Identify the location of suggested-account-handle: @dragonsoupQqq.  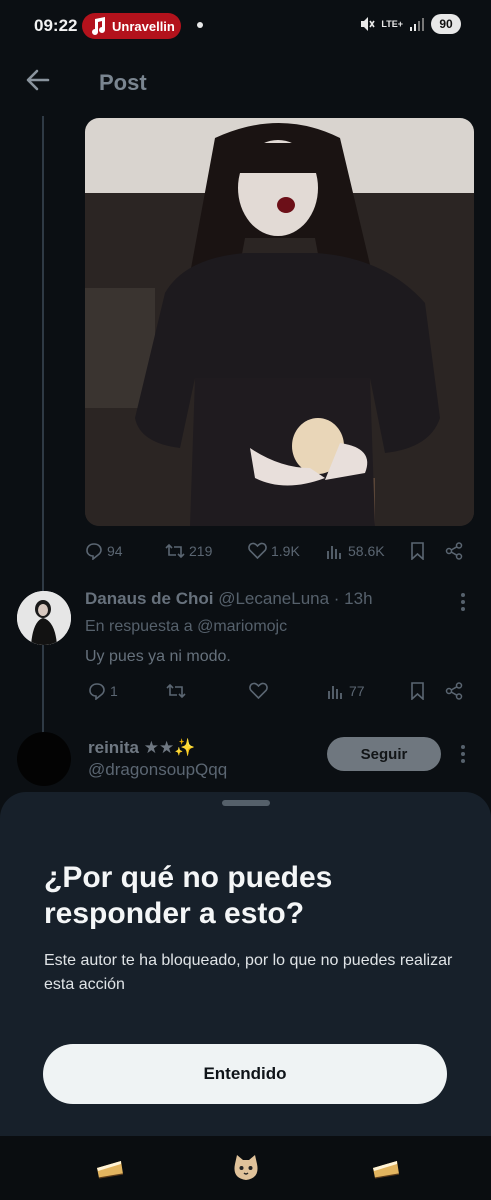
(158, 769).